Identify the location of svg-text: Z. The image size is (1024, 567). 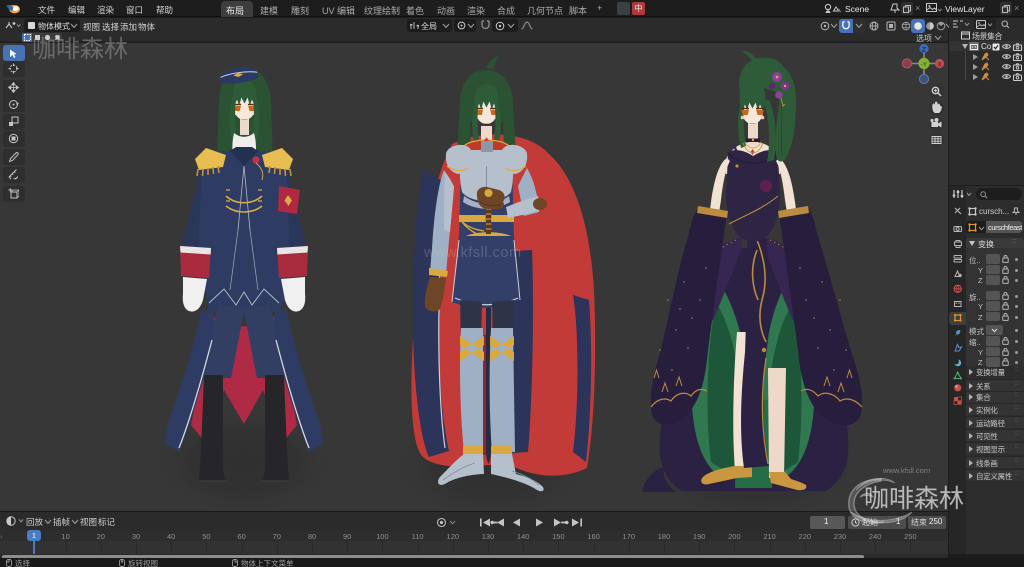
(924, 50).